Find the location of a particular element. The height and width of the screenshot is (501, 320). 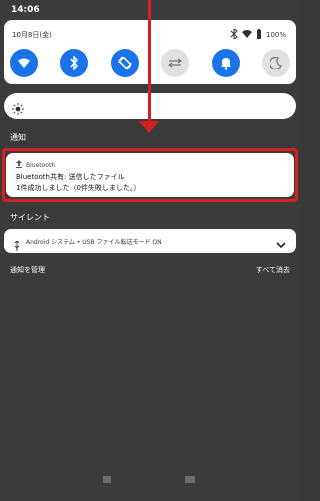

bluetooth-icon is located at coordinates (74, 63).